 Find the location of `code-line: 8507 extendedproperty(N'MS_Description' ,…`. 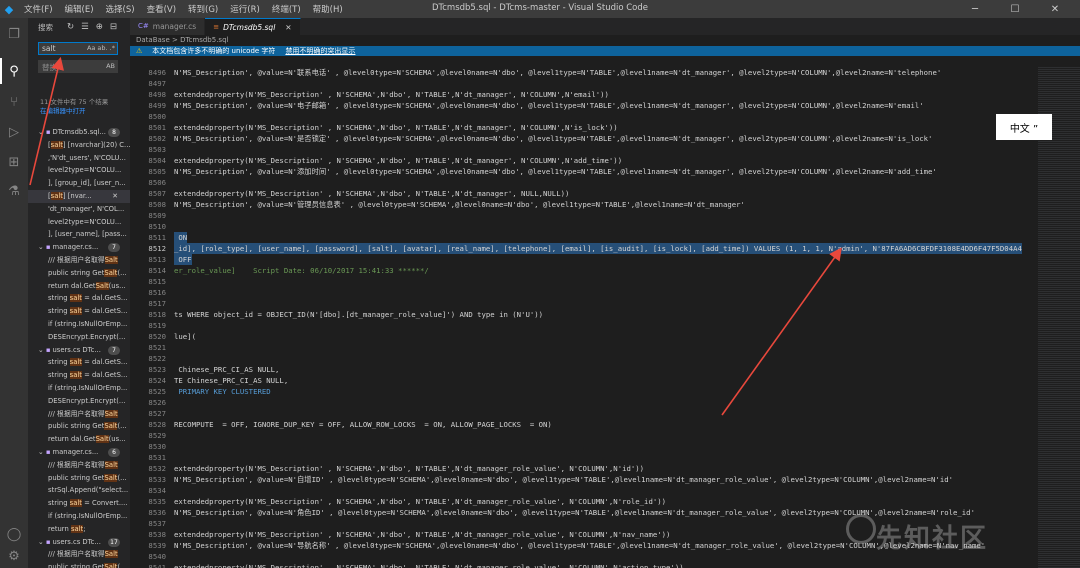

code-line: 8507 extendedproperty(N'MS_Description' ,… is located at coordinates (605, 193).